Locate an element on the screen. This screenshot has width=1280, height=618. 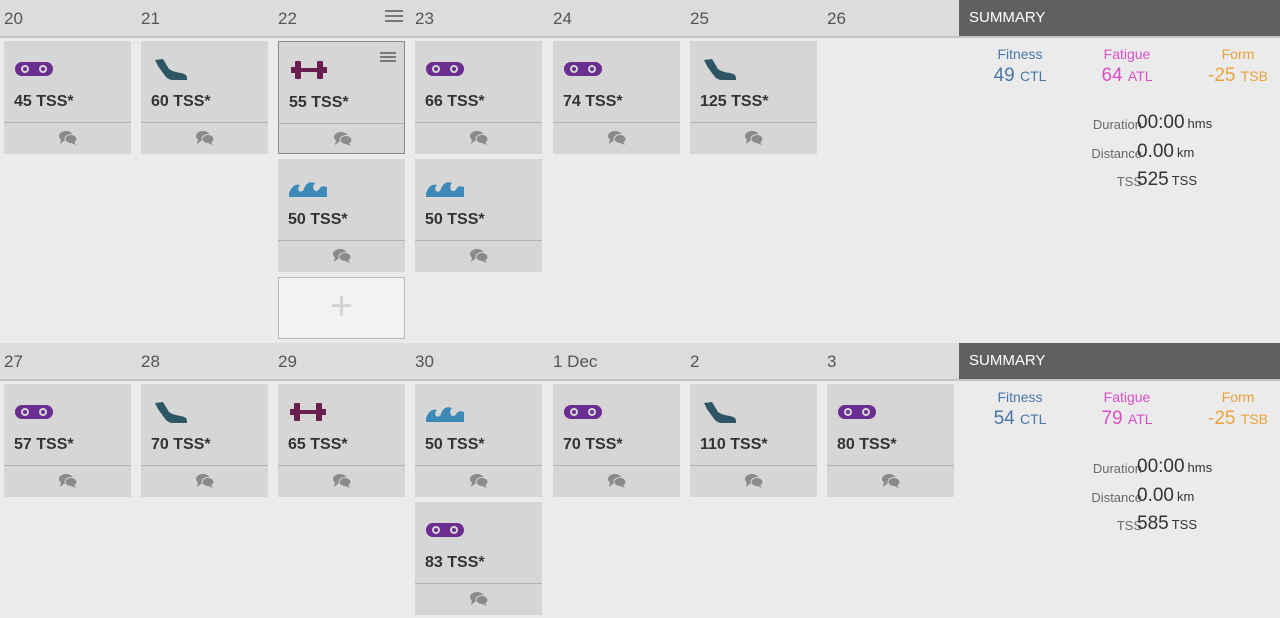
workout-tss: 80 TSS* is located at coordinates (867, 444).